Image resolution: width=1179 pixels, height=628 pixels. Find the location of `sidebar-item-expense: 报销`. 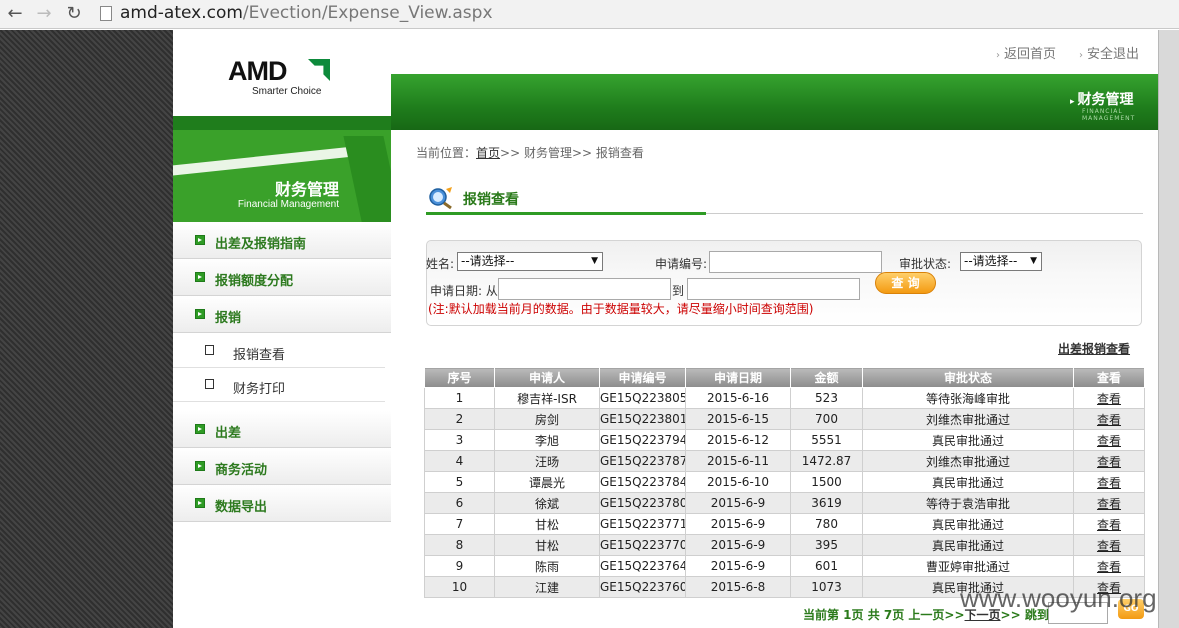

sidebar-item-expense: 报销 is located at coordinates (282, 314).